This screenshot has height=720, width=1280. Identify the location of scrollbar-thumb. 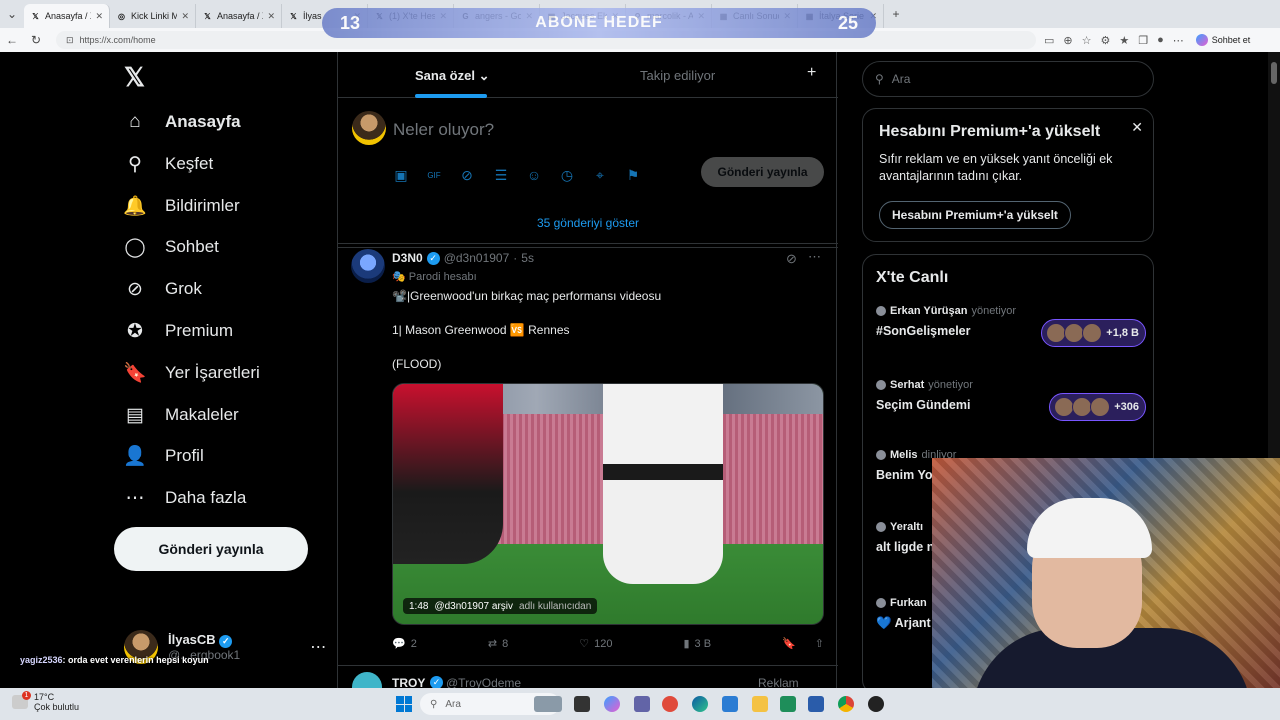
(1274, 73).